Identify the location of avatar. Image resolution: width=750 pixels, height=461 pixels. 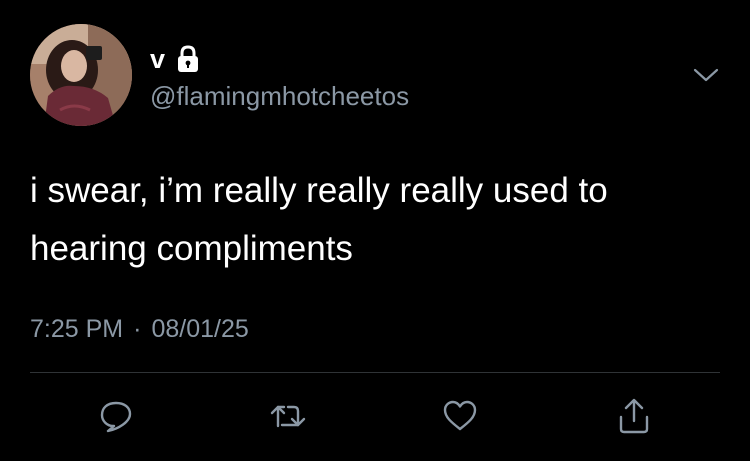
(81, 75).